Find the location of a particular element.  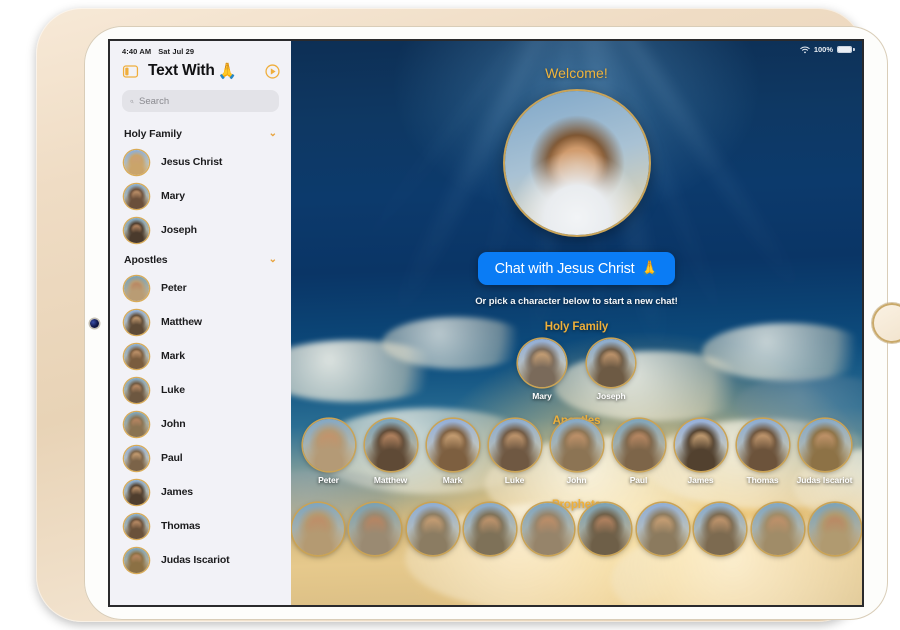

search-input is located at coordinates (205, 101).